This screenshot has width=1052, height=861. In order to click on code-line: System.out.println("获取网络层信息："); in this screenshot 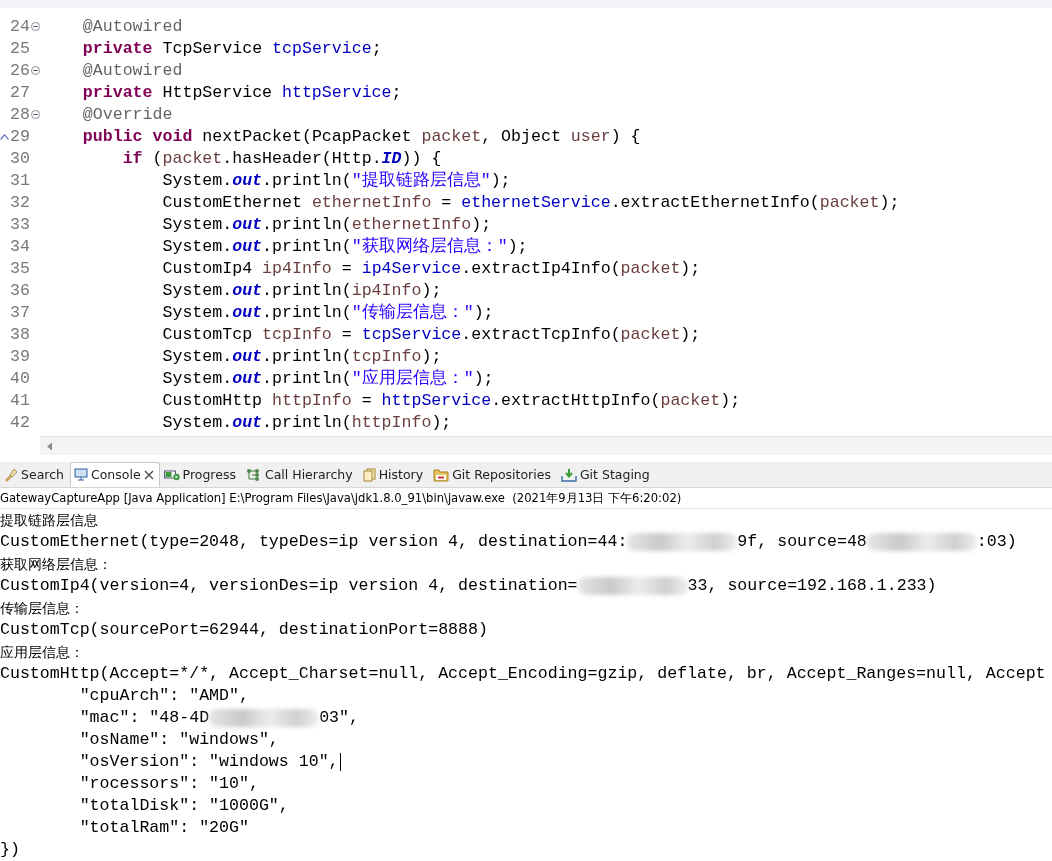, I will do `click(344, 246)`.